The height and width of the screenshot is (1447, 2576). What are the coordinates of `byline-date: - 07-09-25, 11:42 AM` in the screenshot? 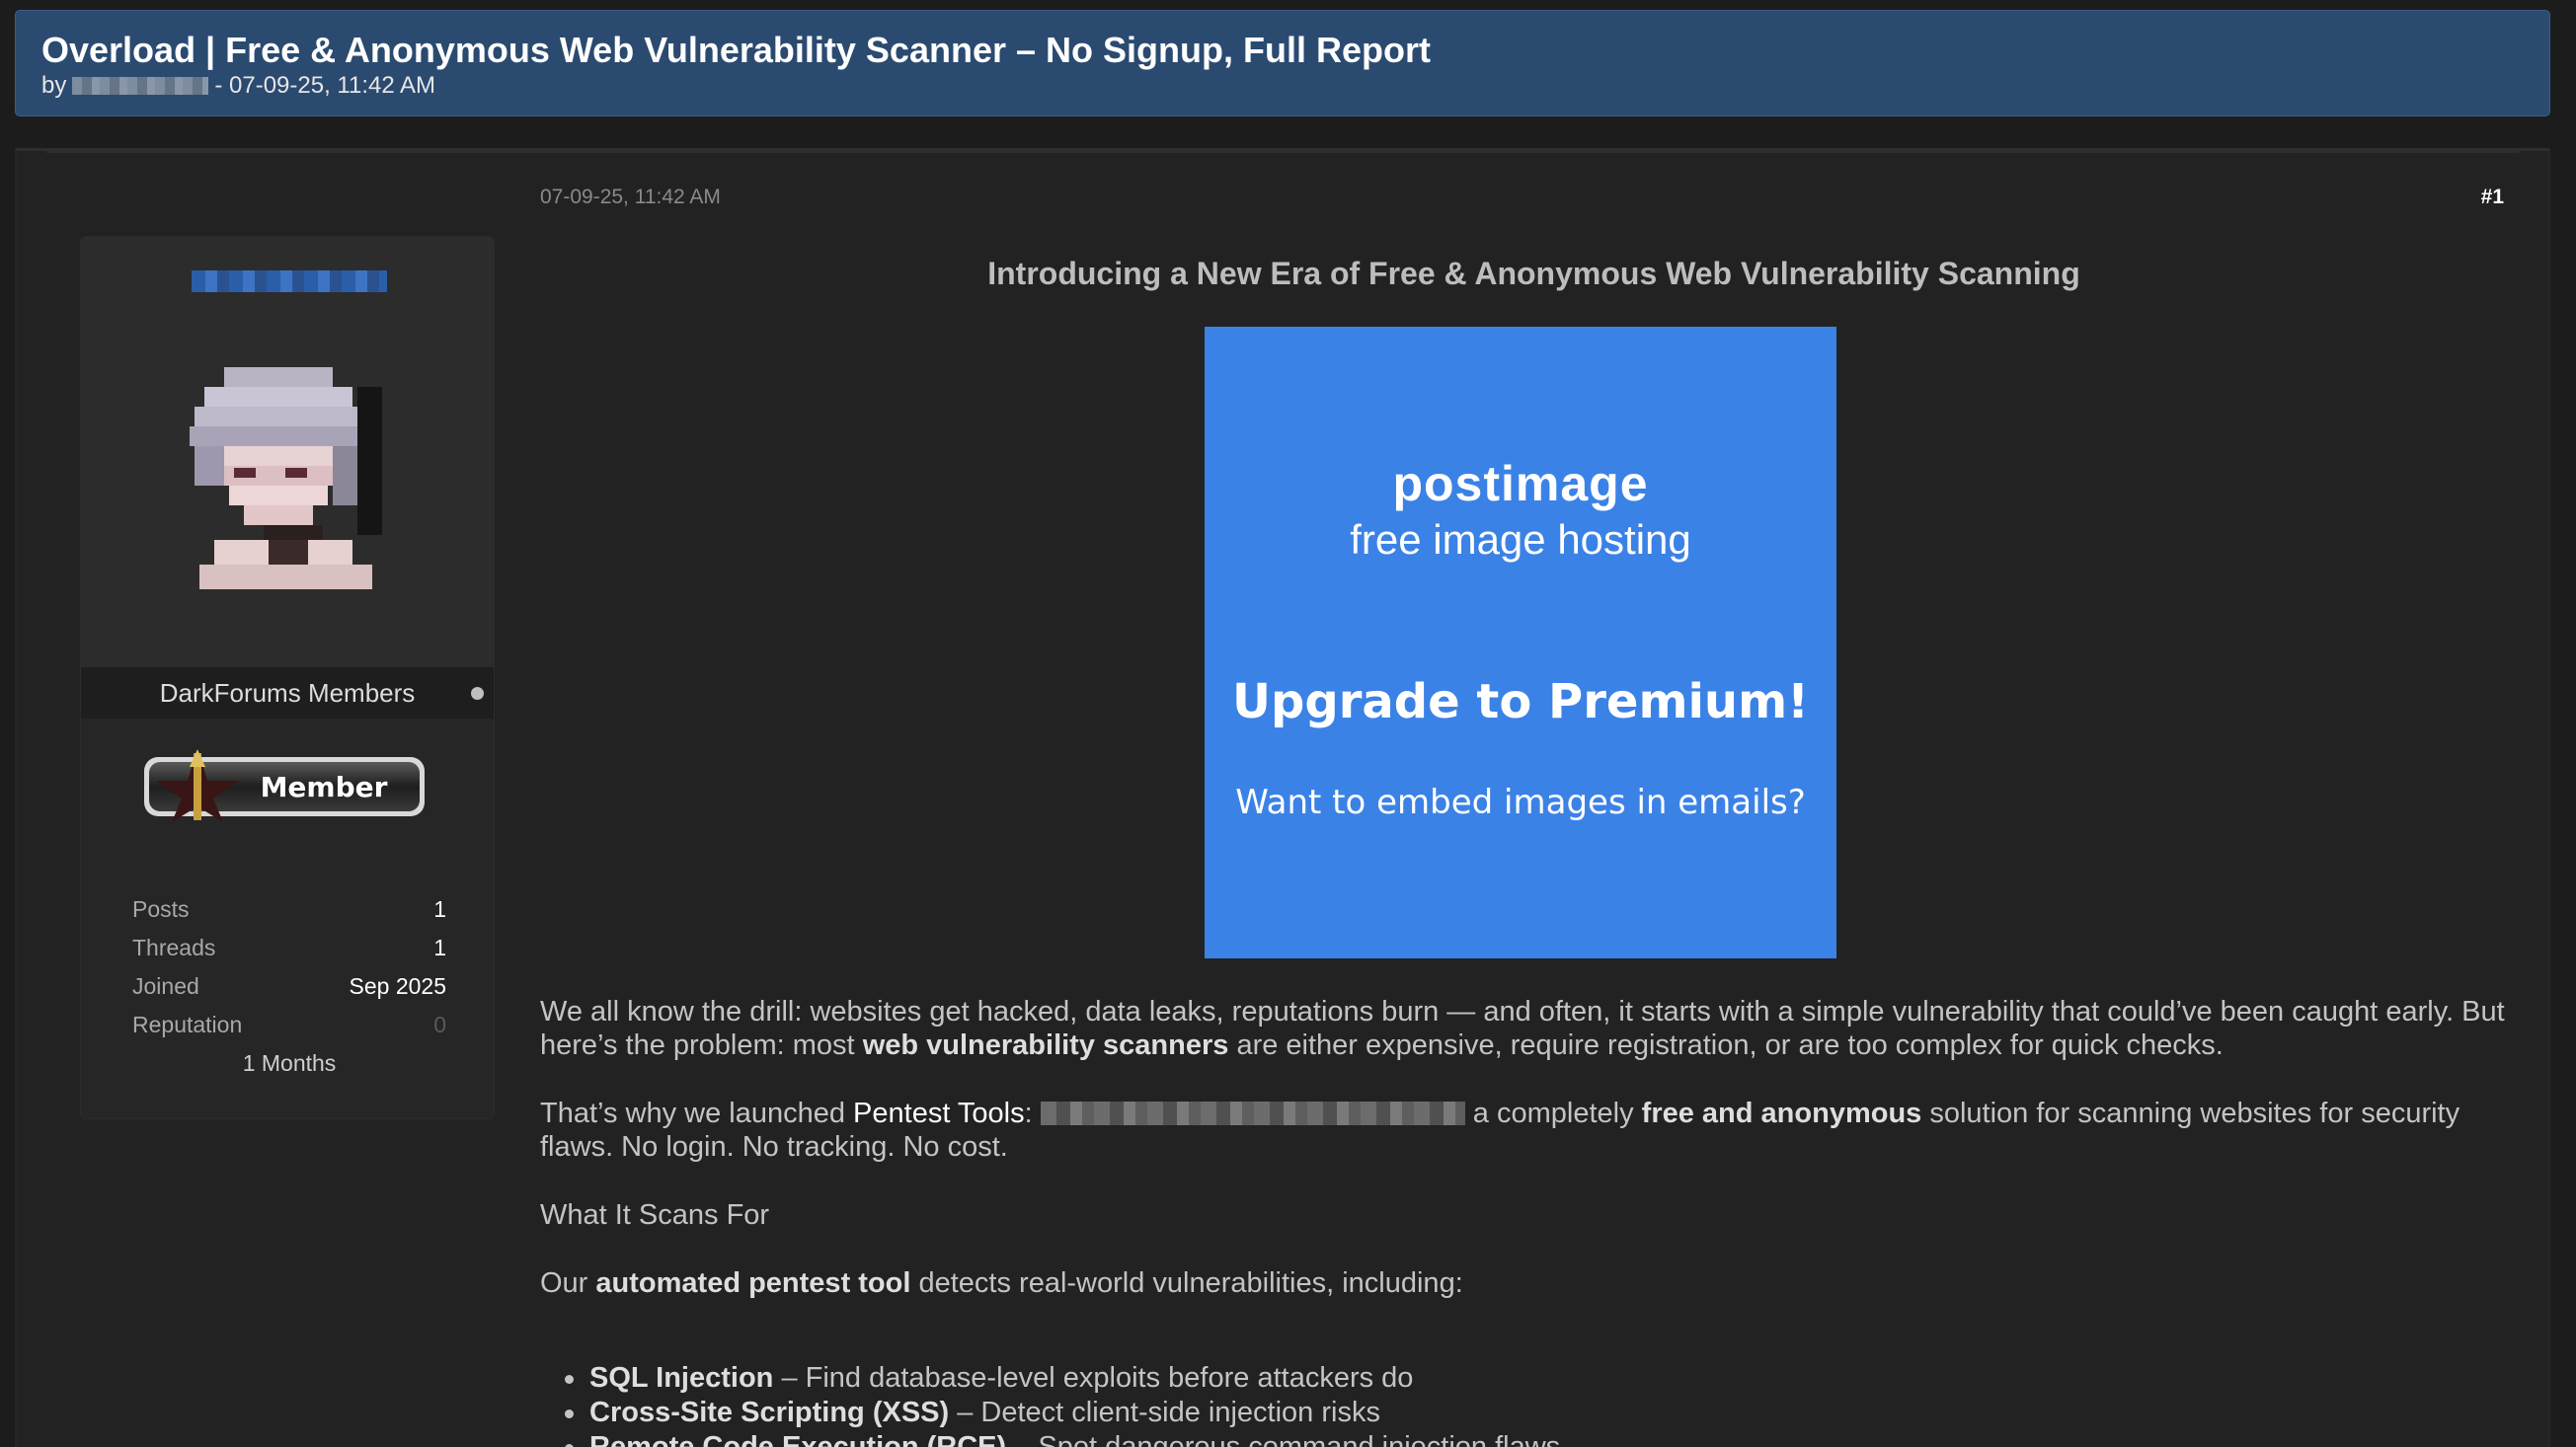 It's located at (325, 85).